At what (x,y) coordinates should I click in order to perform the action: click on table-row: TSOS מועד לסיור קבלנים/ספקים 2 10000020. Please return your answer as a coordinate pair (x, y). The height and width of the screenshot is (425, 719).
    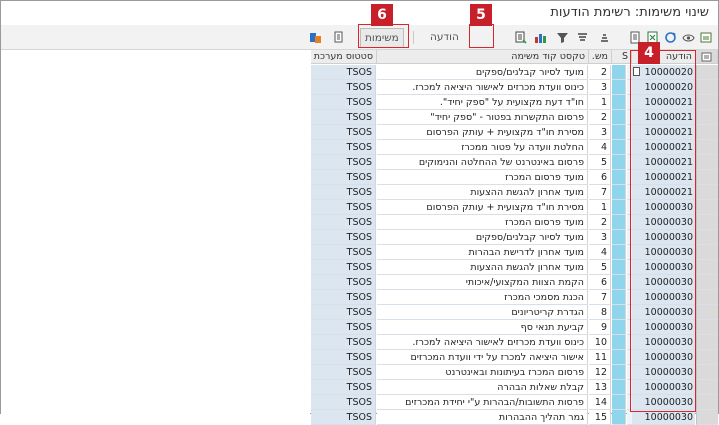
    Looking at the image, I should click on (359, 72).